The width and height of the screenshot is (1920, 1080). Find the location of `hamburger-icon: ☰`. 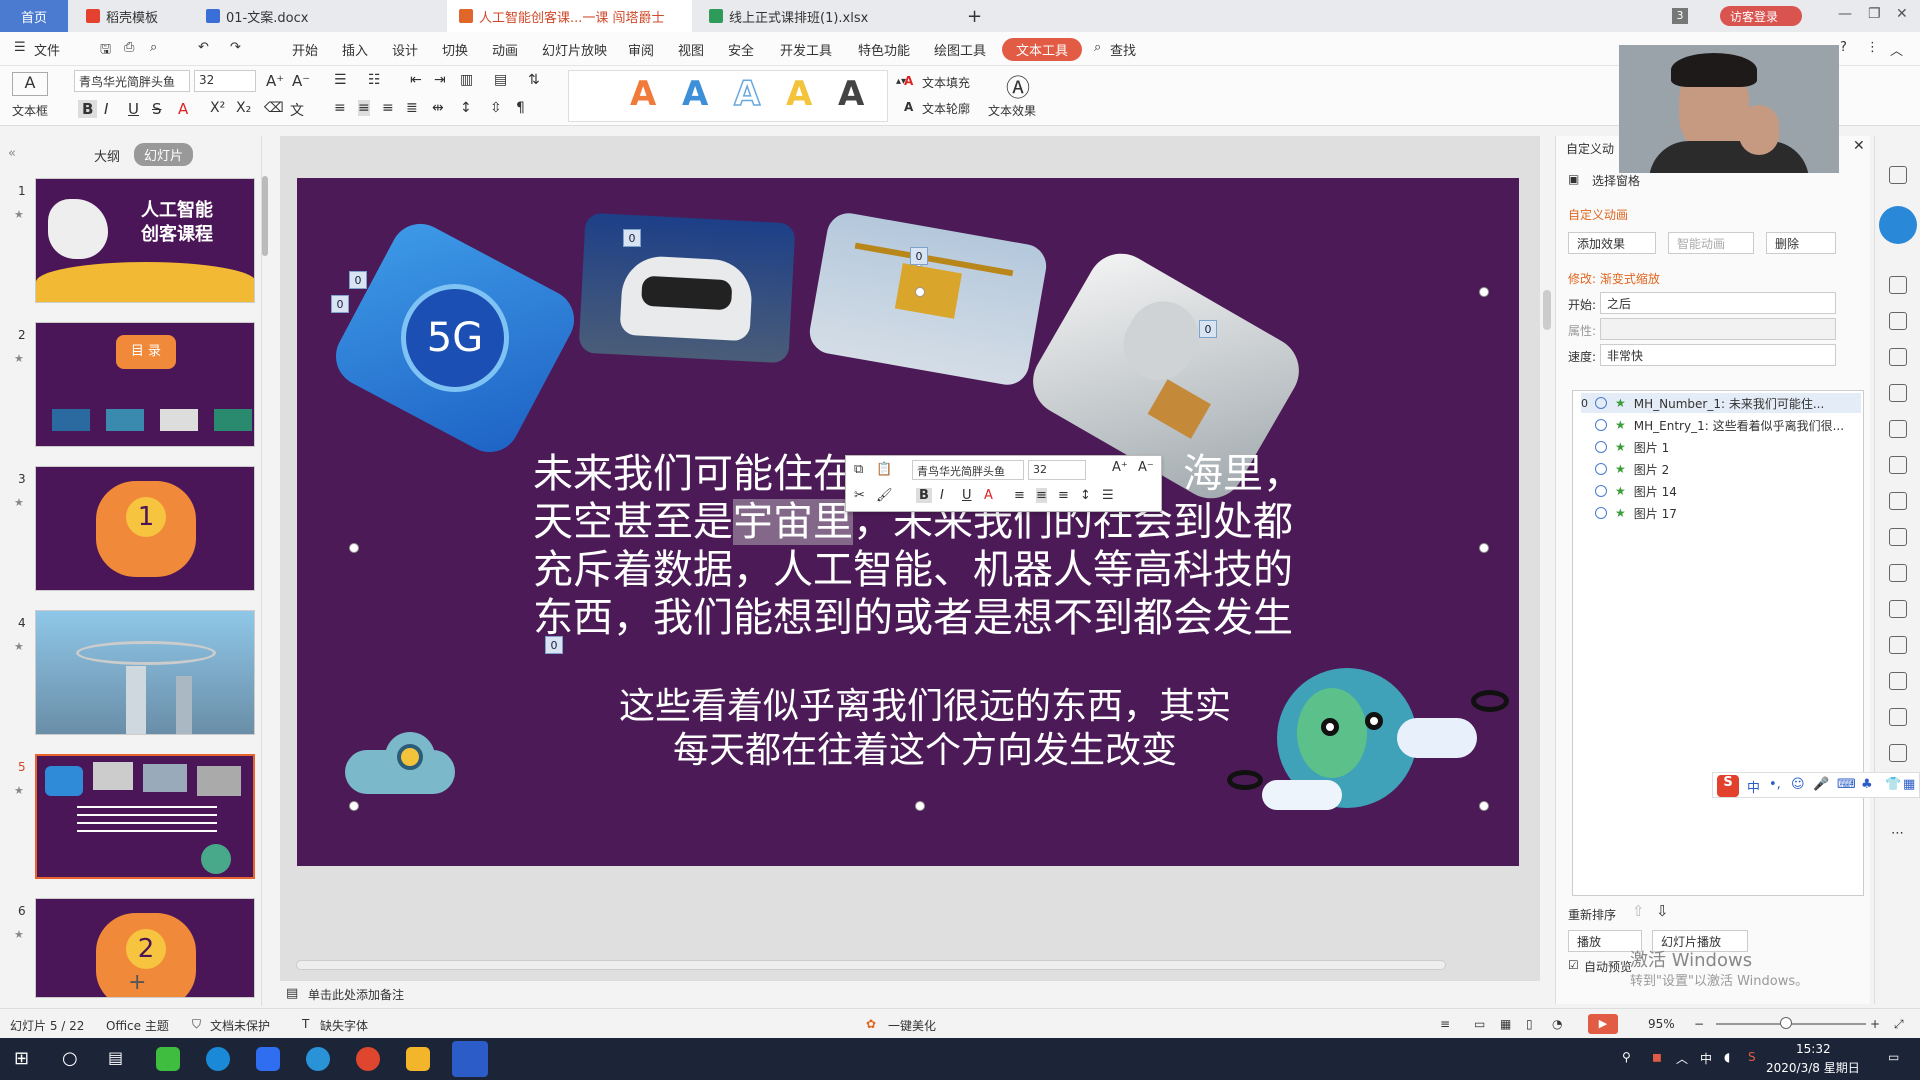

hamburger-icon: ☰ is located at coordinates (20, 47).